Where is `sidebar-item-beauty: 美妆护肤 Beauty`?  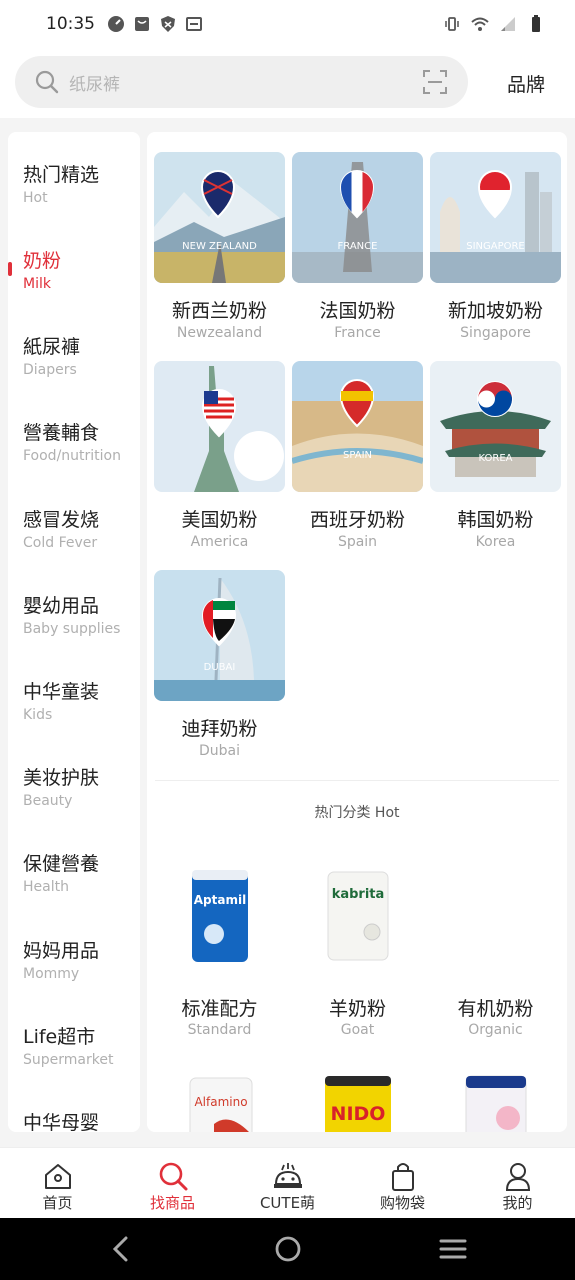
sidebar-item-beauty: 美妆护肤 Beauty is located at coordinates (74, 803).